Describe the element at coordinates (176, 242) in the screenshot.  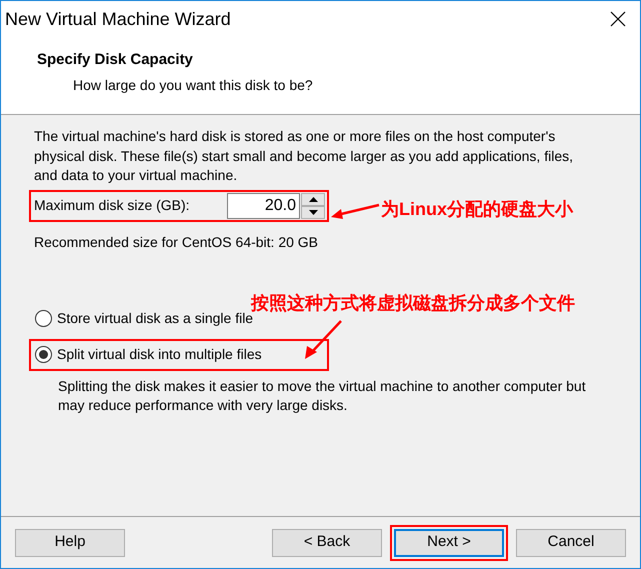
I see `recommendation-text: Recommended size for CentOS 64-bit: 20 GB` at that location.